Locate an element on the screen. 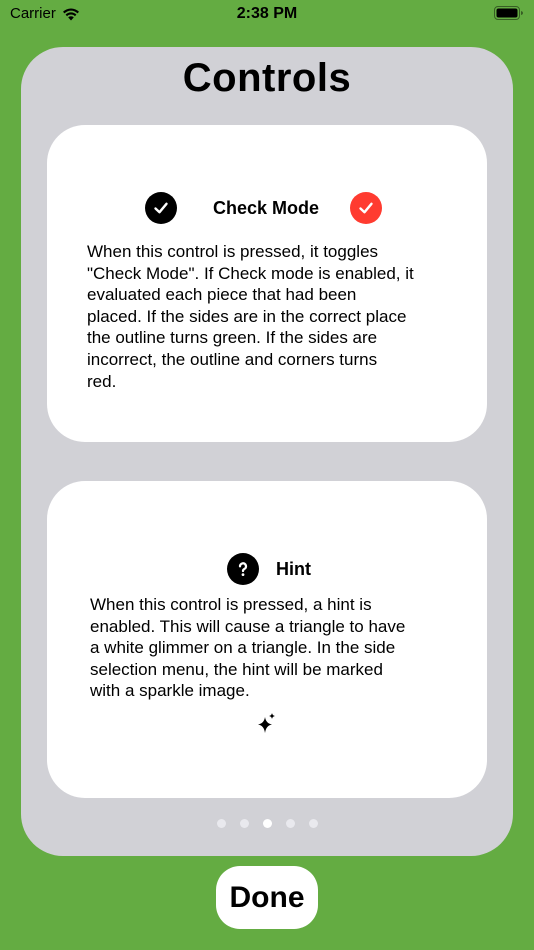 Image resolution: width=534 pixels, height=950 pixels. page-indicator is located at coordinates (267, 823).